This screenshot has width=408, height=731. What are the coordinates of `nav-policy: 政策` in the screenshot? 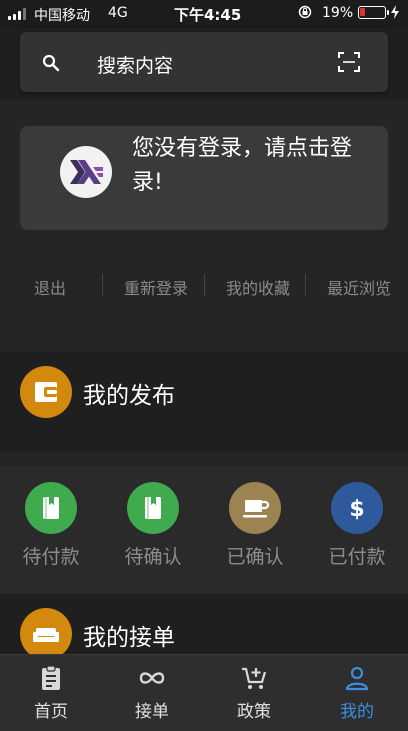 It's located at (254, 692).